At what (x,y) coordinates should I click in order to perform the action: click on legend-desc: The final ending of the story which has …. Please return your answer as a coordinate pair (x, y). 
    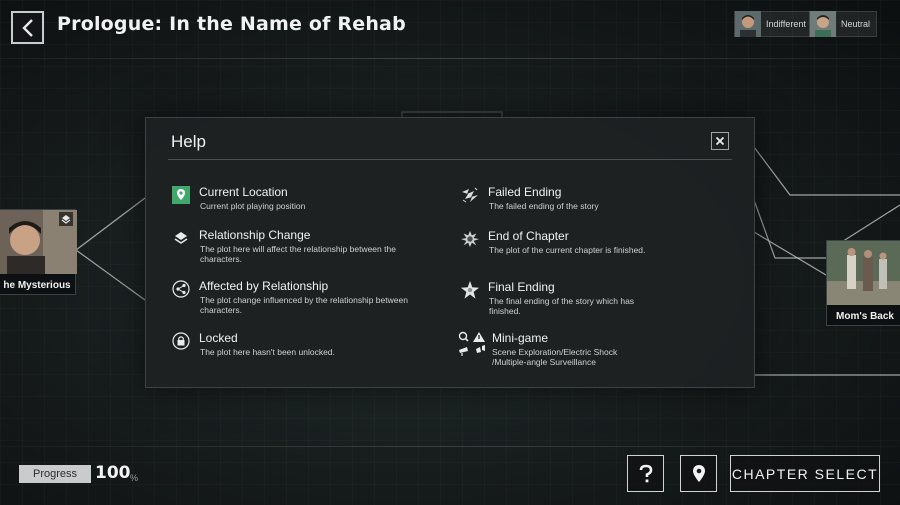
    Looking at the image, I should click on (562, 306).